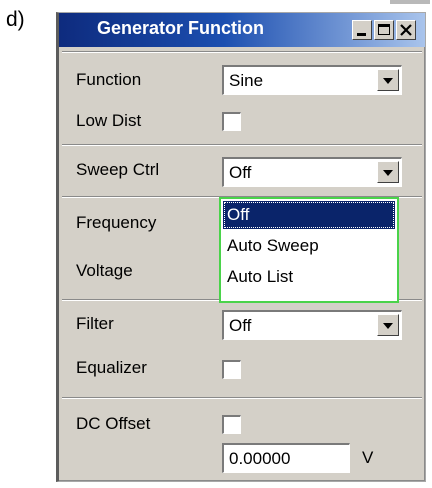  What do you see at coordinates (312, 80) in the screenshot?
I see `function-select: Sine` at bounding box center [312, 80].